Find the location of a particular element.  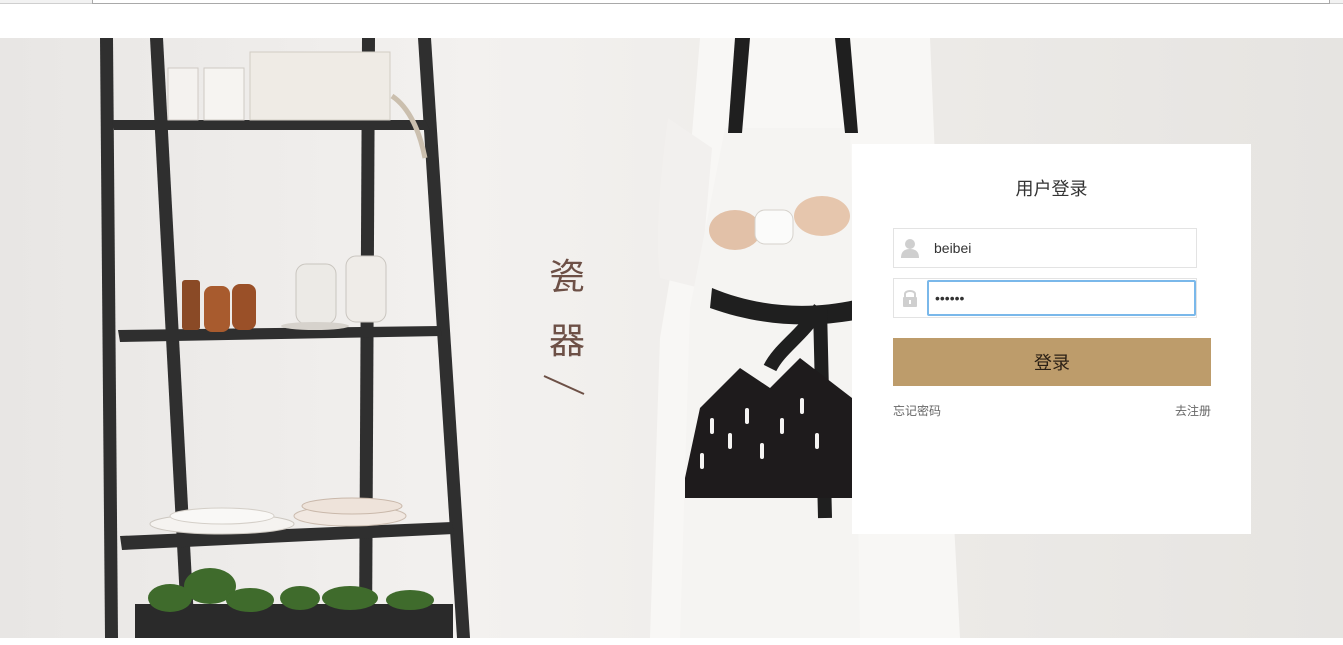

login-title: 用户登录 is located at coordinates (1051, 189).